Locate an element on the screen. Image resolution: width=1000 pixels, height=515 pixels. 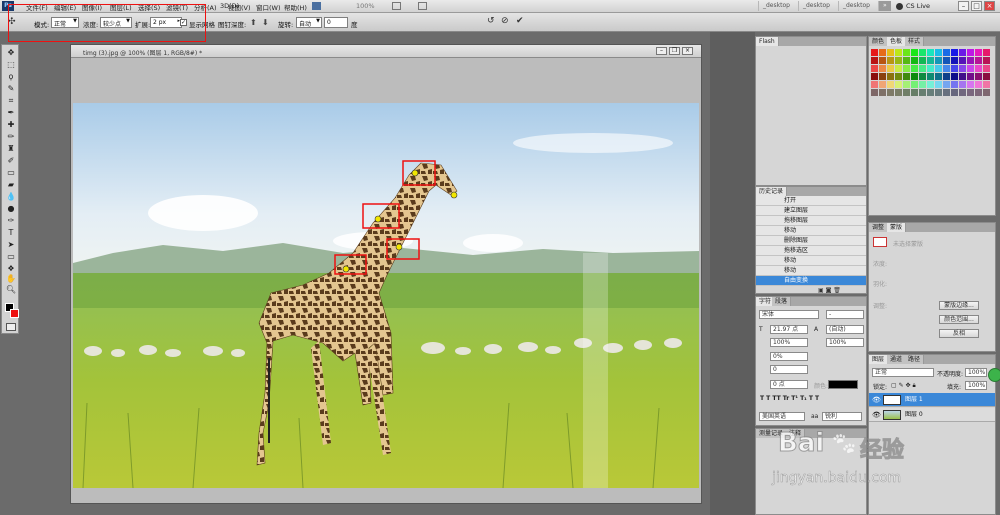
history-item: 删除图层 is located at coordinates (811, 241).